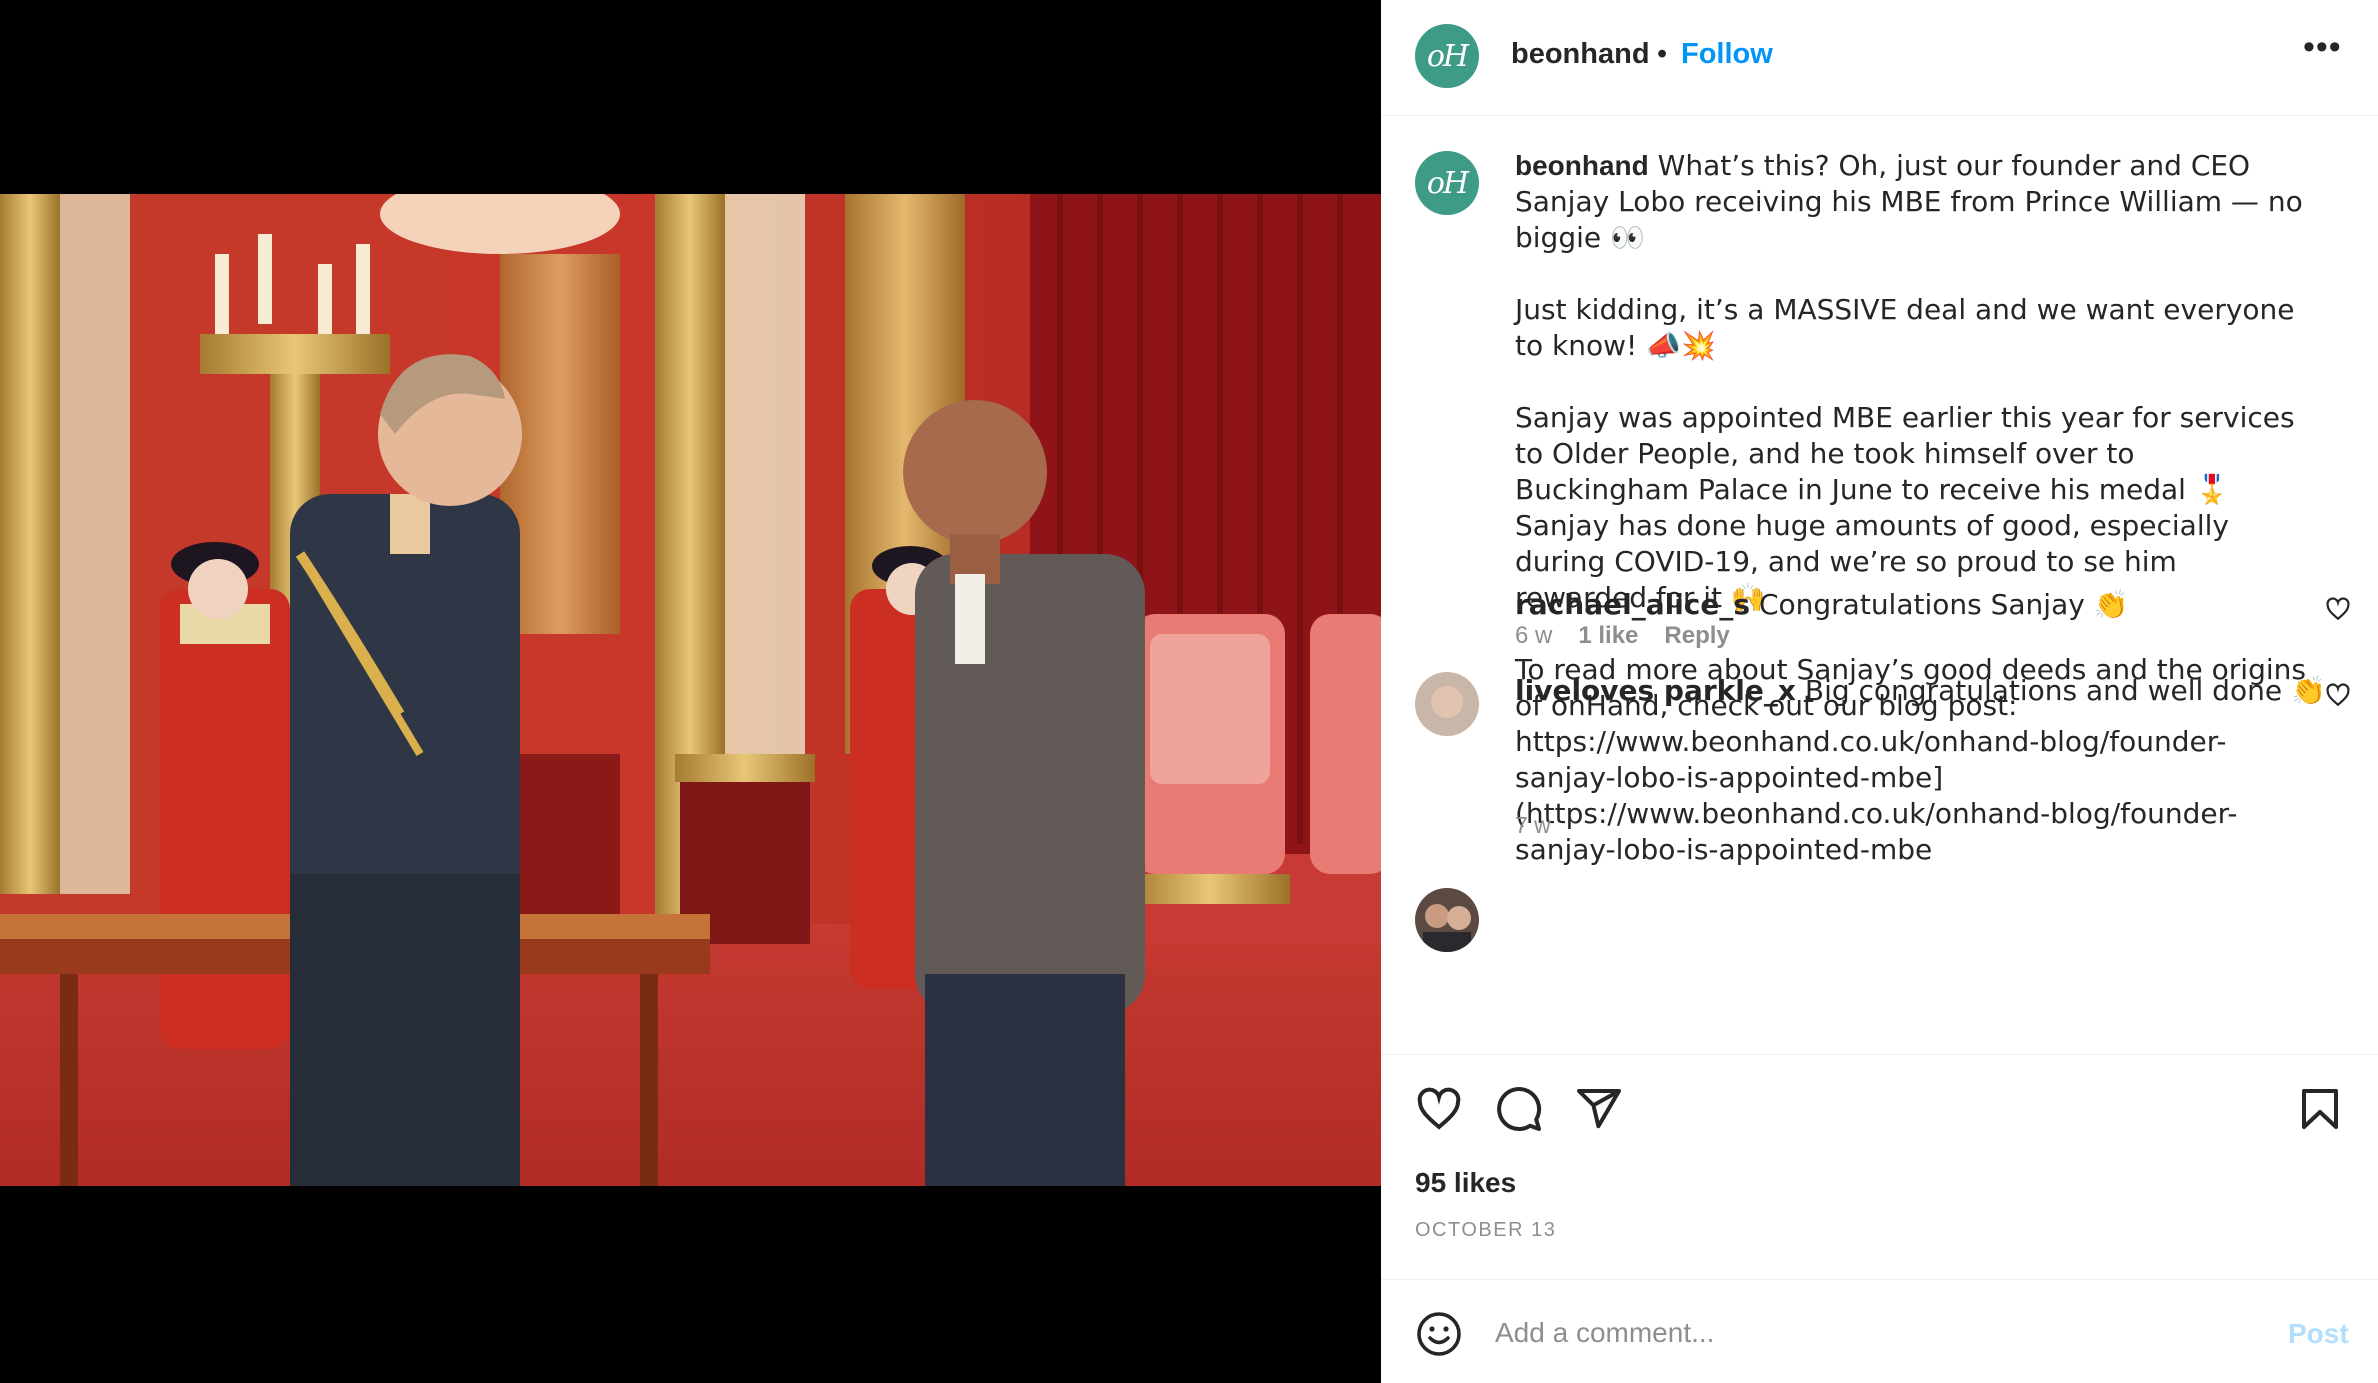 The height and width of the screenshot is (1383, 2378). What do you see at coordinates (1533, 825) in the screenshot?
I see `caption-timestamp: 7 w` at bounding box center [1533, 825].